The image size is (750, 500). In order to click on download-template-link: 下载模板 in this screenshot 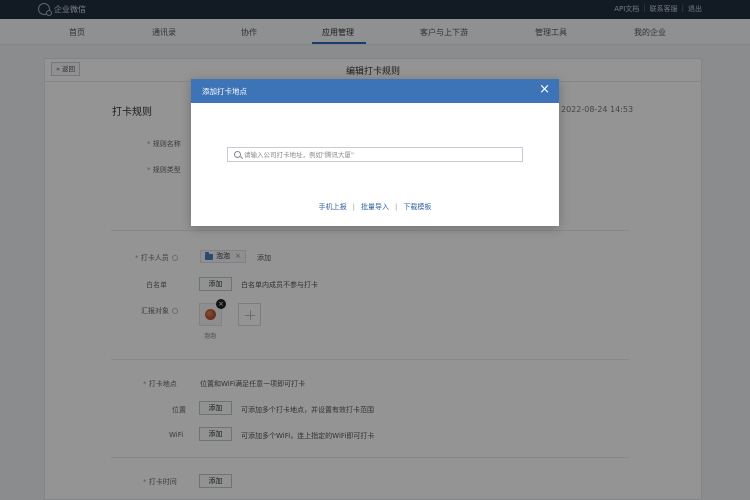, I will do `click(417, 207)`.